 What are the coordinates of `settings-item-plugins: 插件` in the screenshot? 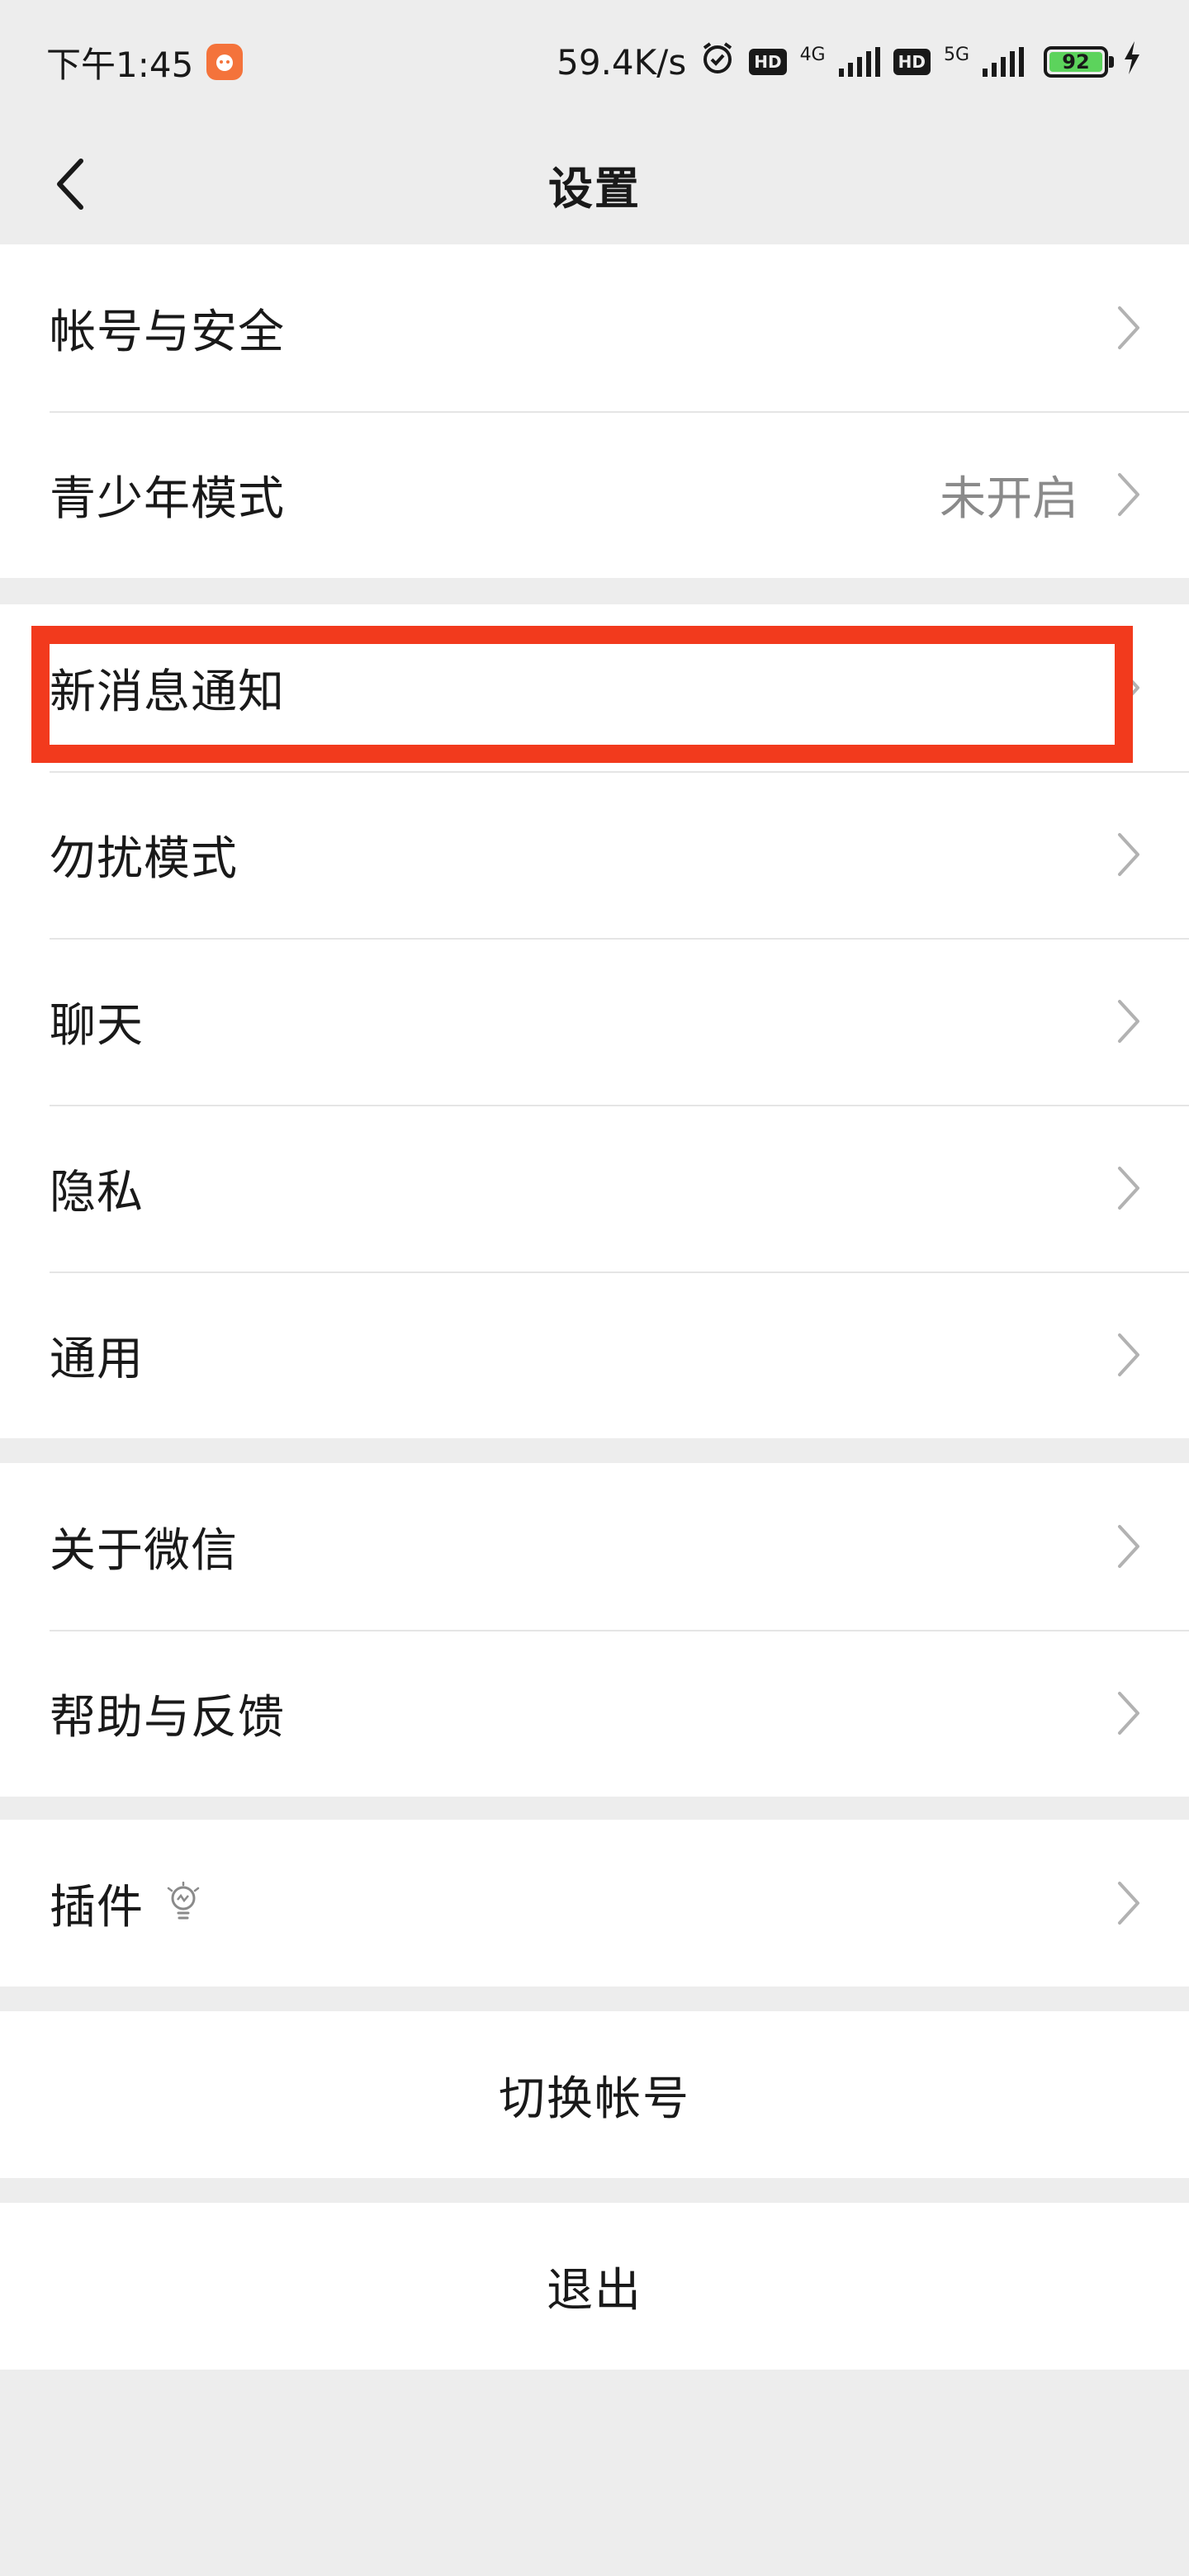 It's located at (594, 1903).